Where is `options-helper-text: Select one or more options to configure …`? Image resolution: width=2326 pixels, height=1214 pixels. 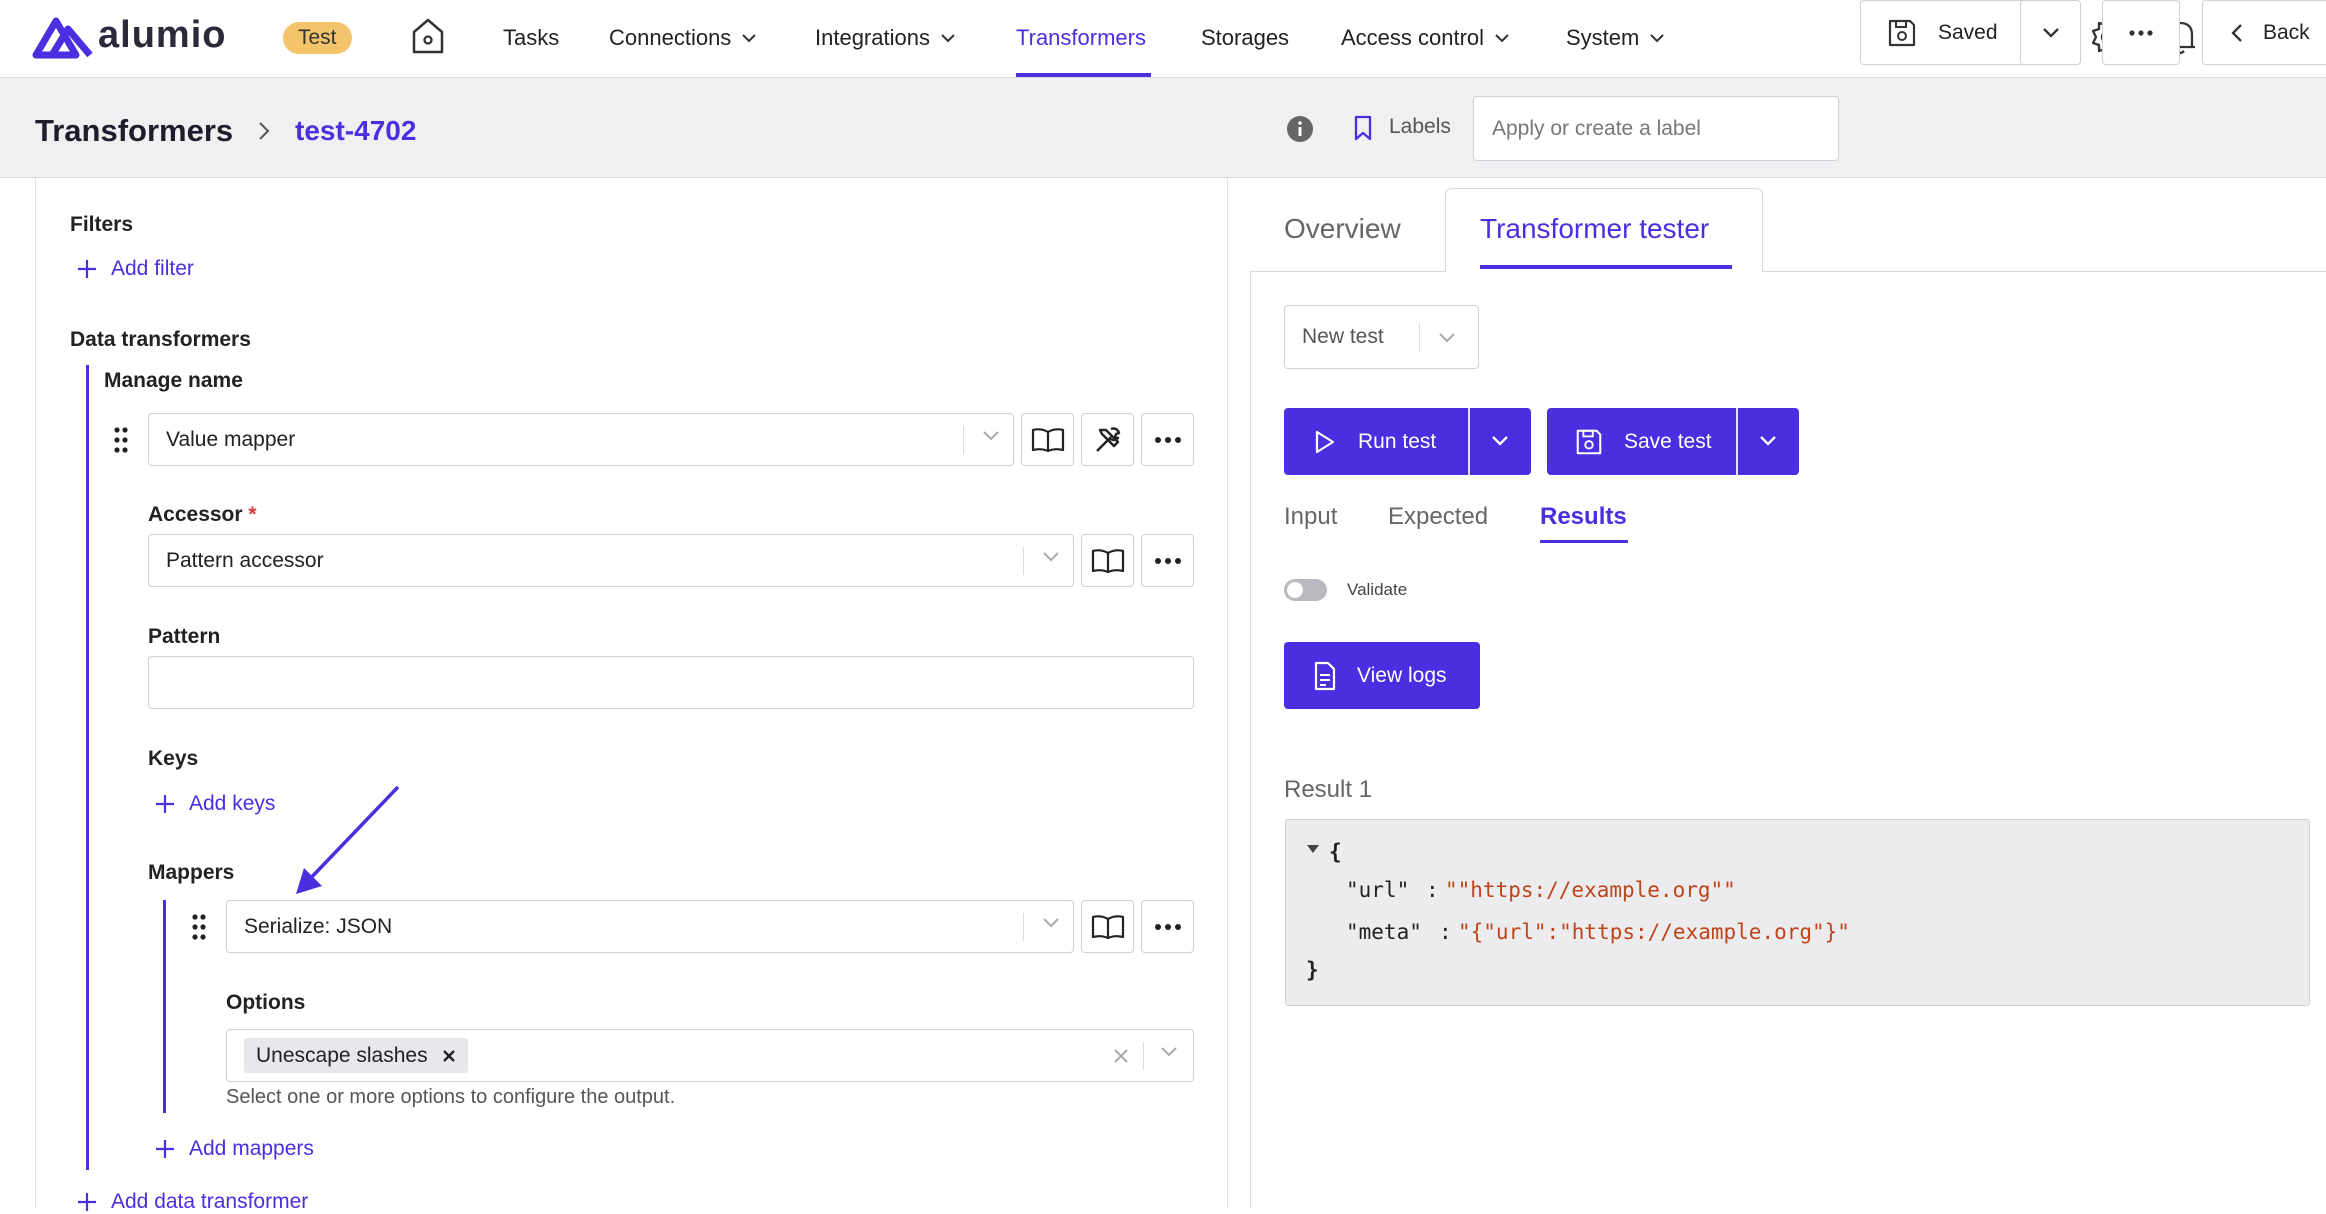
options-helper-text: Select one or more options to configure … is located at coordinates (451, 1097).